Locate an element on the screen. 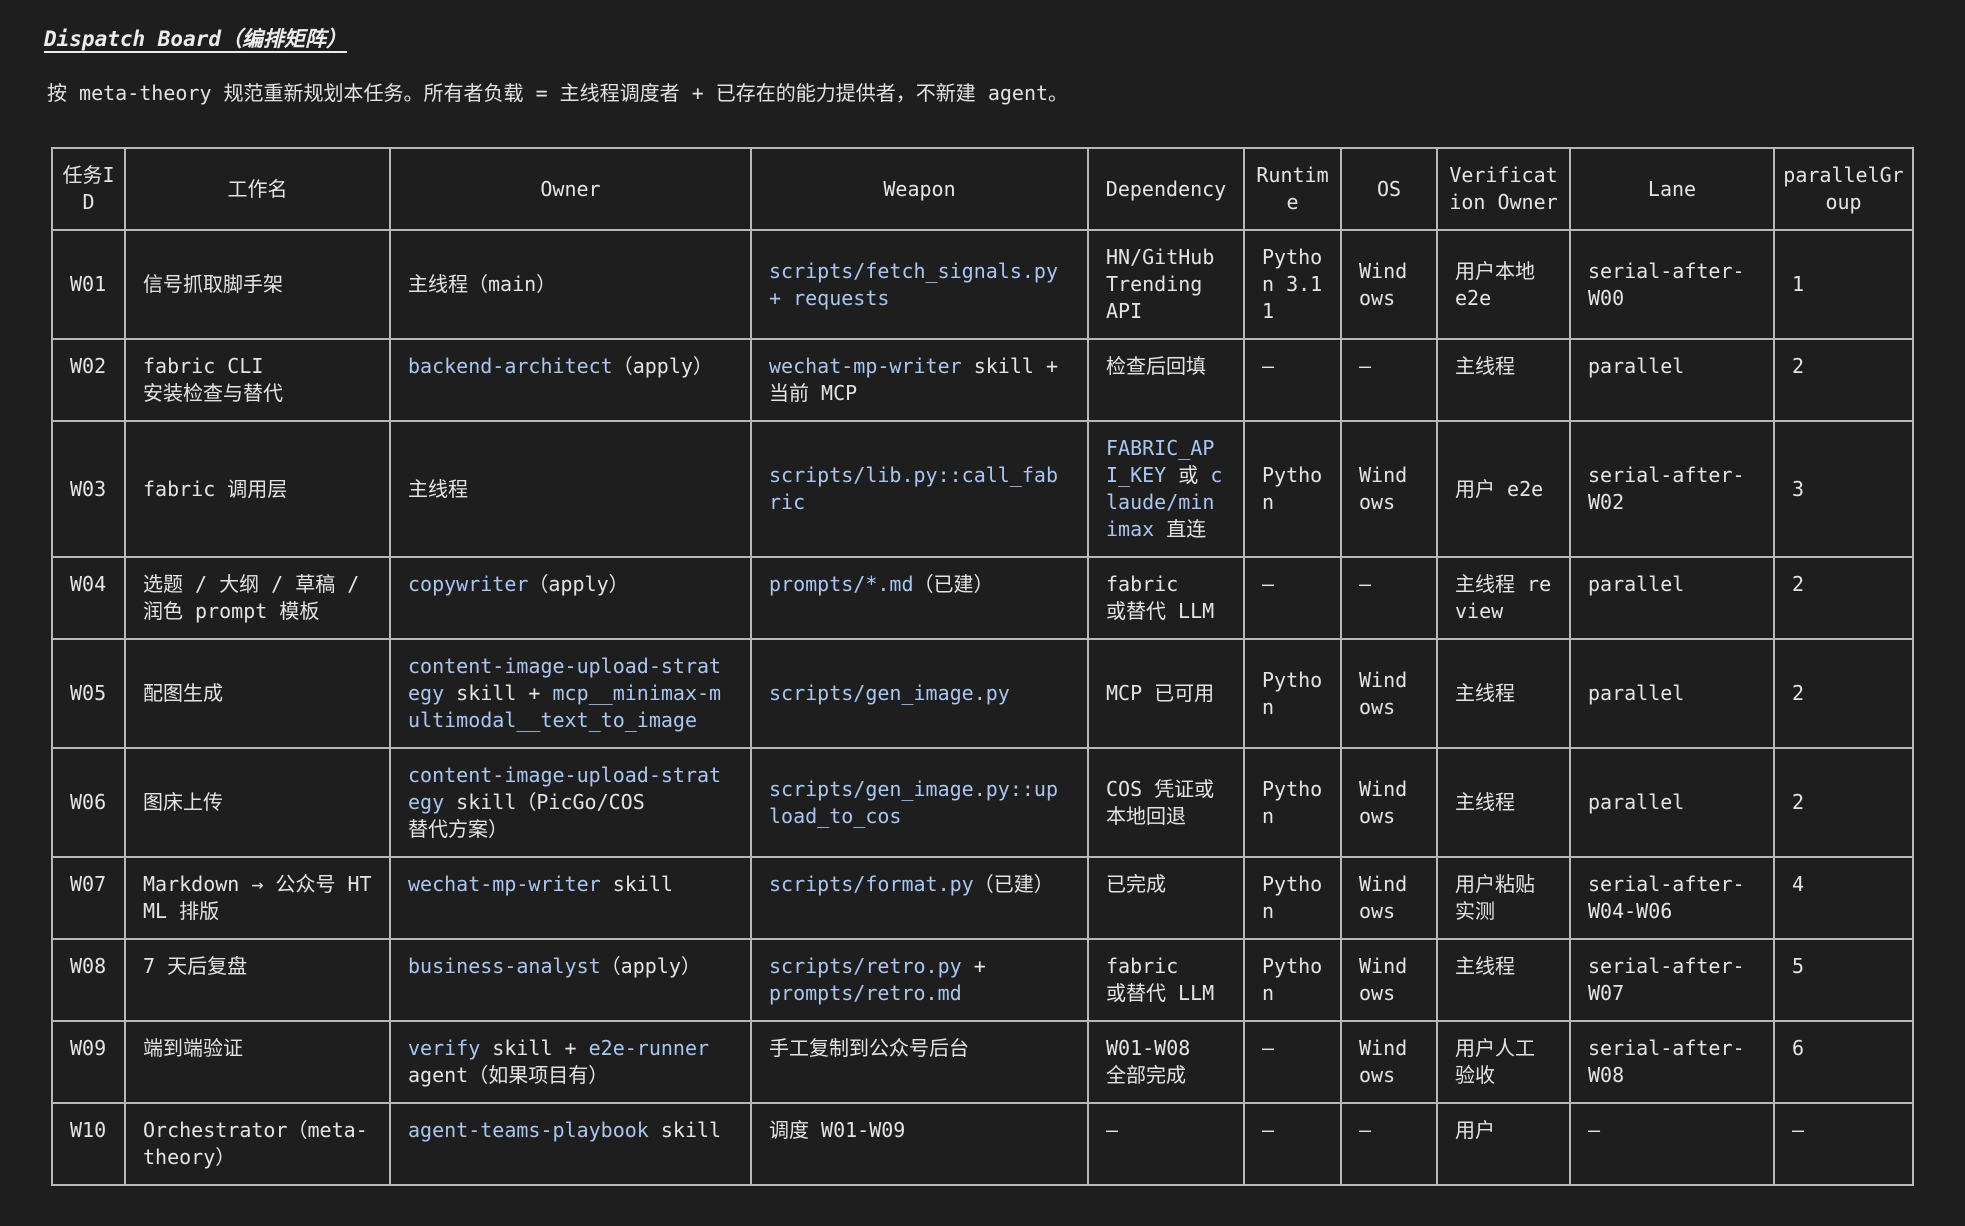 The height and width of the screenshot is (1226, 1965). verification-owner-cell: 用户本地 e2e is located at coordinates (1503, 284).